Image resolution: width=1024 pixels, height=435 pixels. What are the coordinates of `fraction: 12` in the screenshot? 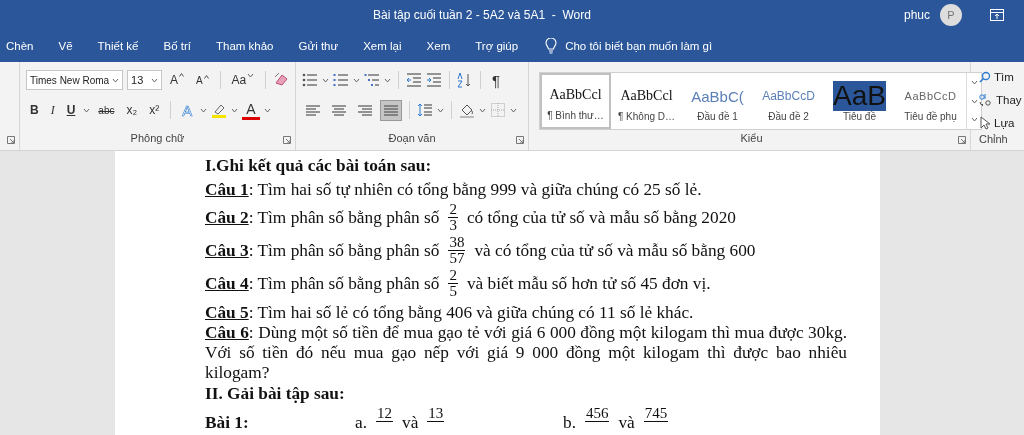 It's located at (384, 414).